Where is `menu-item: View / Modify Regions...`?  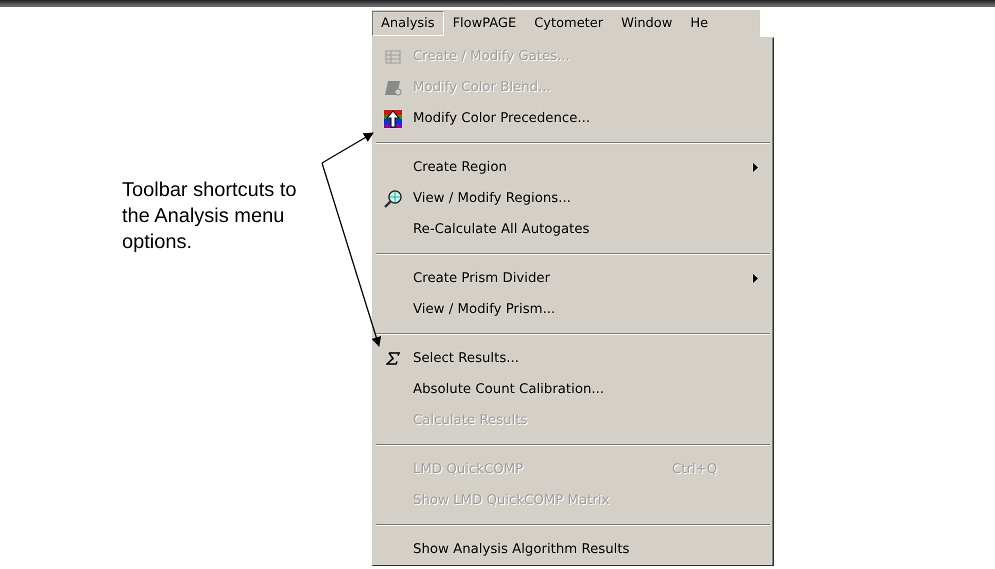 menu-item: View / Modify Regions... is located at coordinates (573, 198).